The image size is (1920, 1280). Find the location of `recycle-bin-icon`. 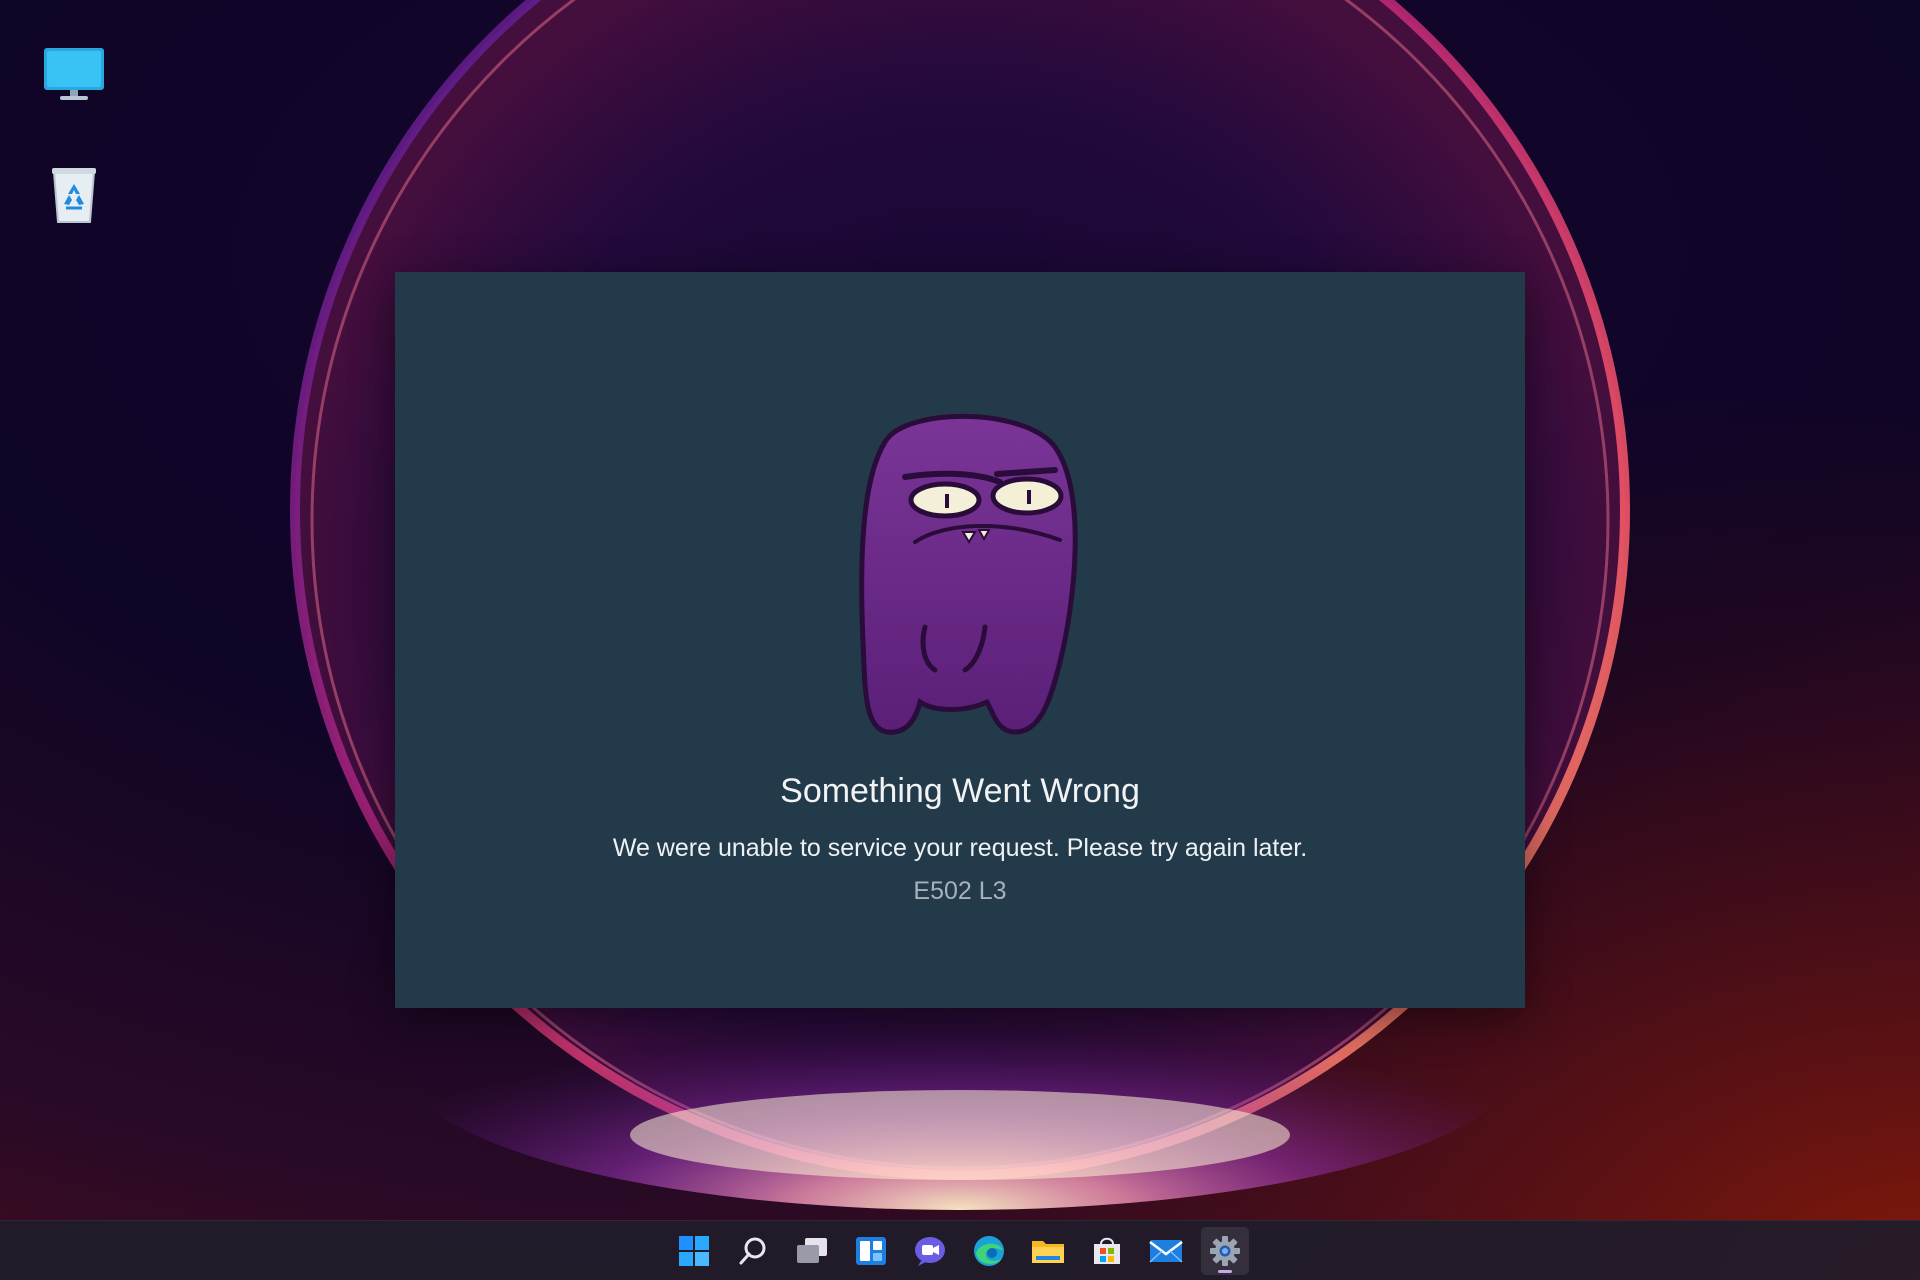

recycle-bin-icon is located at coordinates (74, 195).